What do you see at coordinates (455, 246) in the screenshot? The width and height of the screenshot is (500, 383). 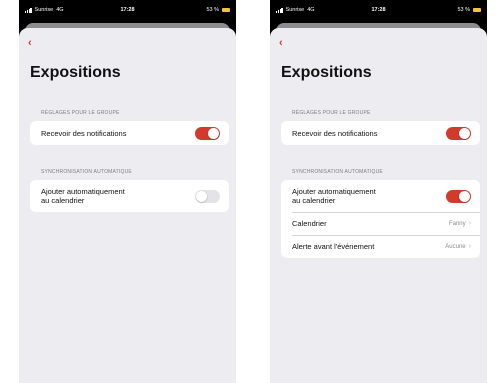 I see `alert-value: Aucune` at bounding box center [455, 246].